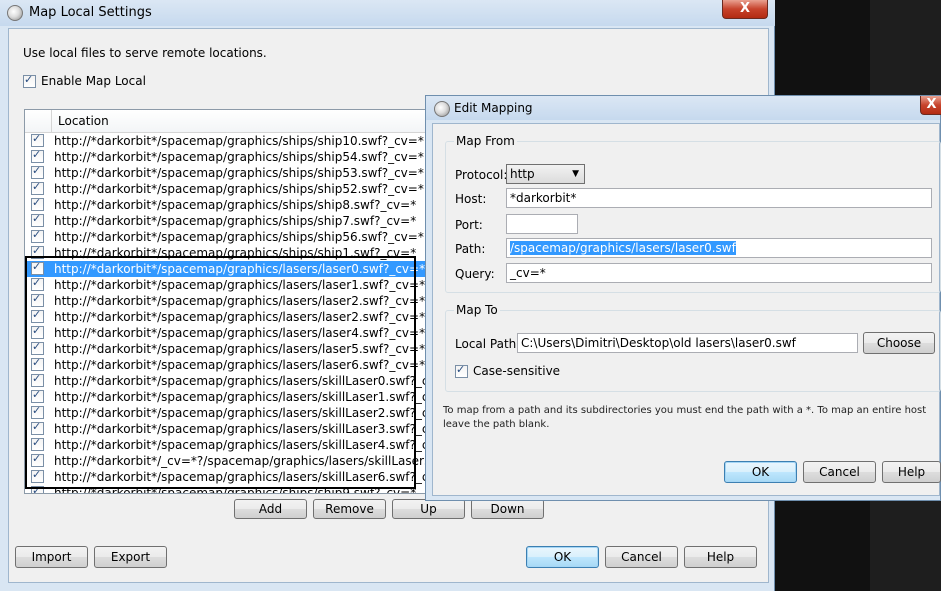  I want to click on close-button: X, so click(745, 9).